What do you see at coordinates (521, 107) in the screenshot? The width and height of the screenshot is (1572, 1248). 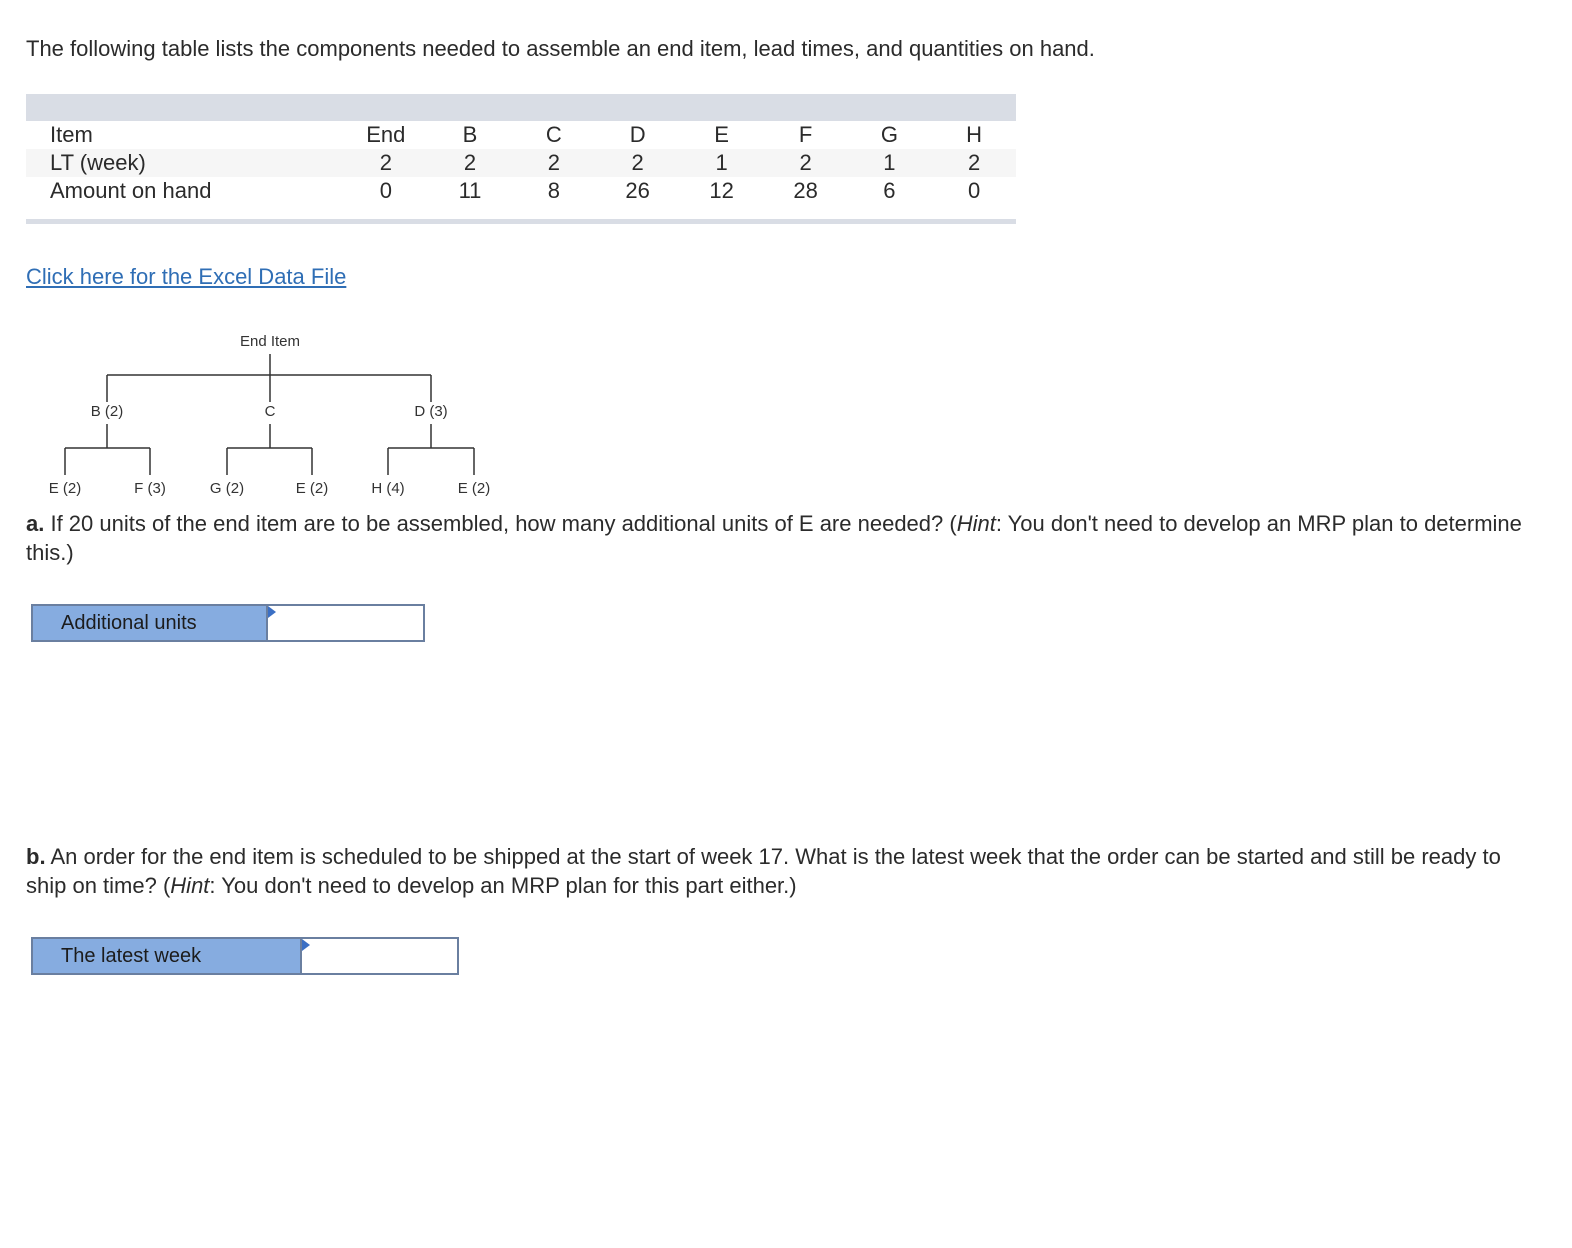 I see `table-header-bar` at bounding box center [521, 107].